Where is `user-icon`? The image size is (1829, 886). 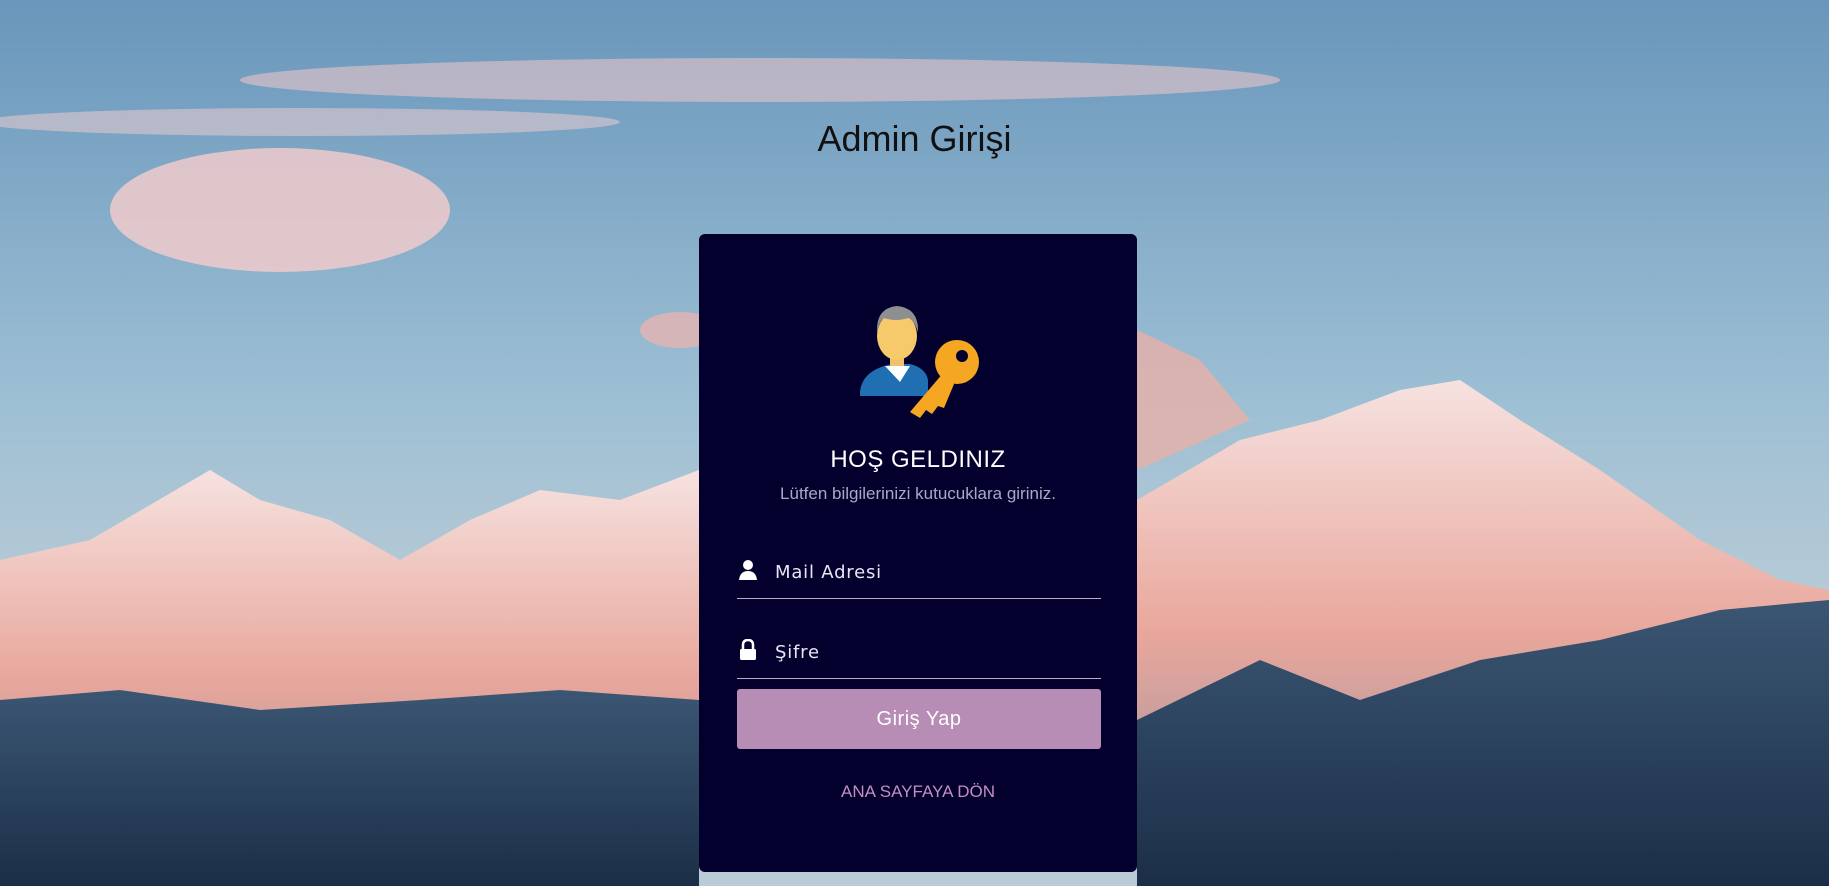 user-icon is located at coordinates (748, 570).